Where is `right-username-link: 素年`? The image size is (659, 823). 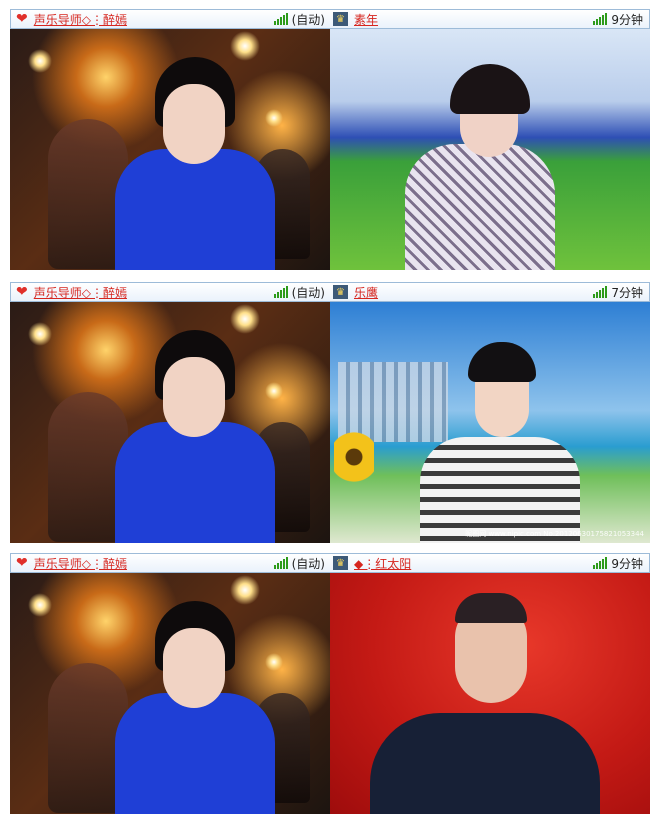 right-username-link: 素年 is located at coordinates (366, 19).